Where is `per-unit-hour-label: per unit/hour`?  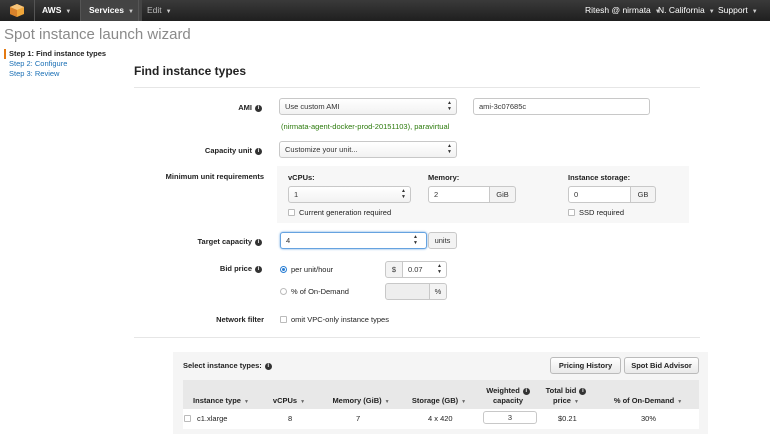 per-unit-hour-label: per unit/hour is located at coordinates (312, 269).